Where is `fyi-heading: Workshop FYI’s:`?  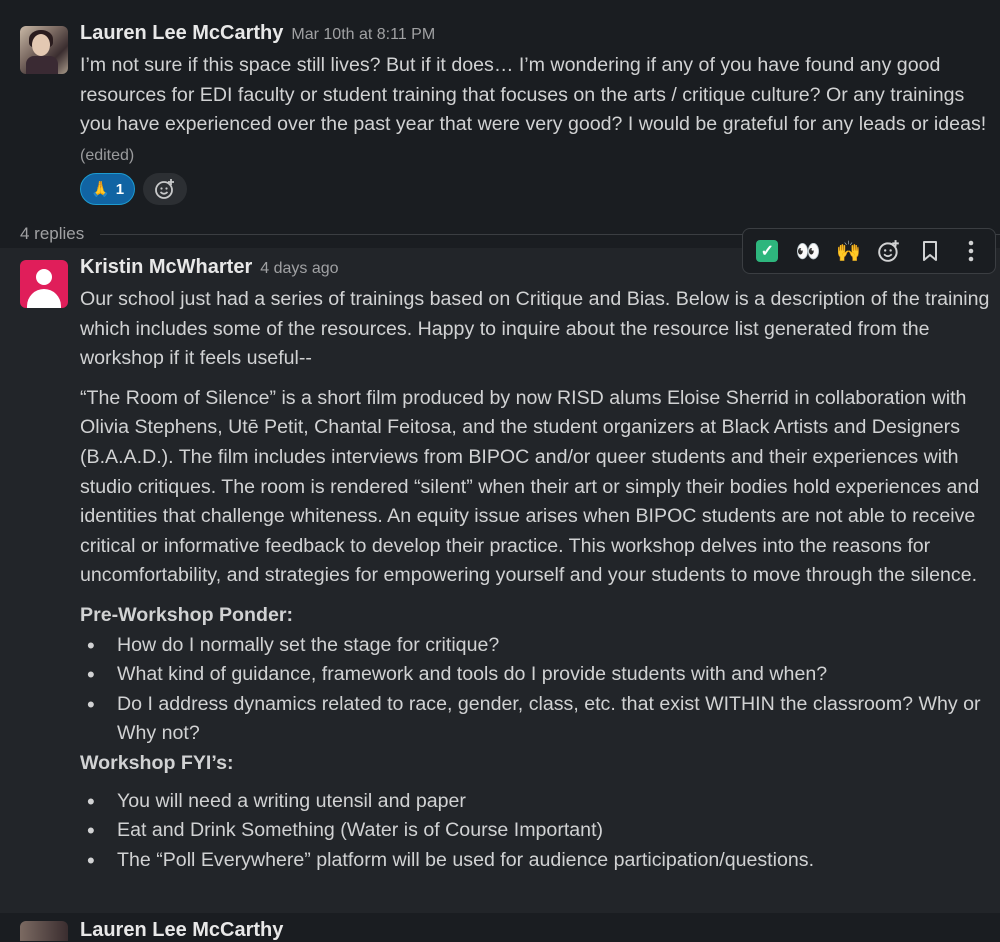
fyi-heading: Workshop FYI’s: is located at coordinates (157, 762).